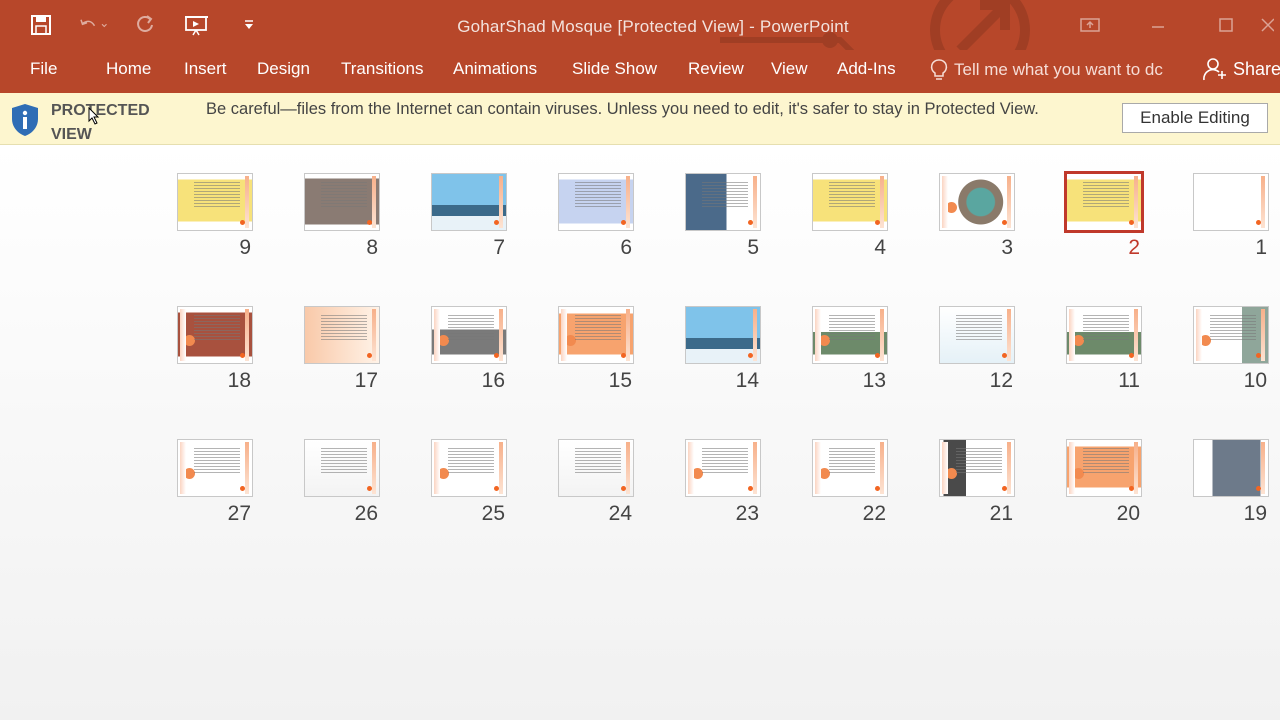 This screenshot has height=720, width=1280. I want to click on slide-number: 21, so click(1001, 513).